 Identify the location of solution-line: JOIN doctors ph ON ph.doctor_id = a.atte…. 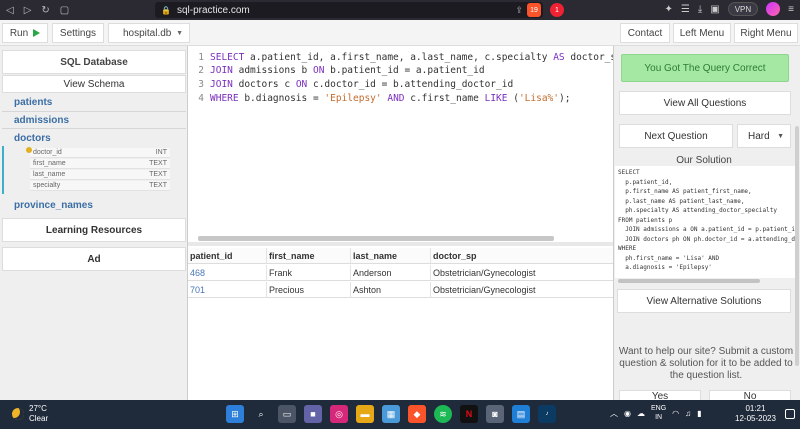
(710, 239).